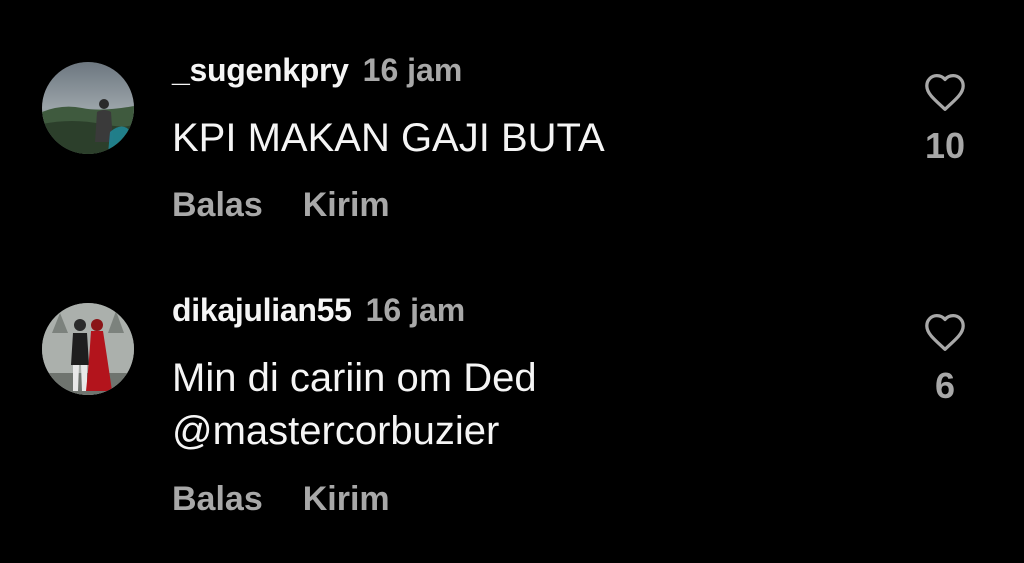  Describe the element at coordinates (354, 404) in the screenshot. I see `comment-text: Min di cariin om Ded @mastercorbuzier` at that location.